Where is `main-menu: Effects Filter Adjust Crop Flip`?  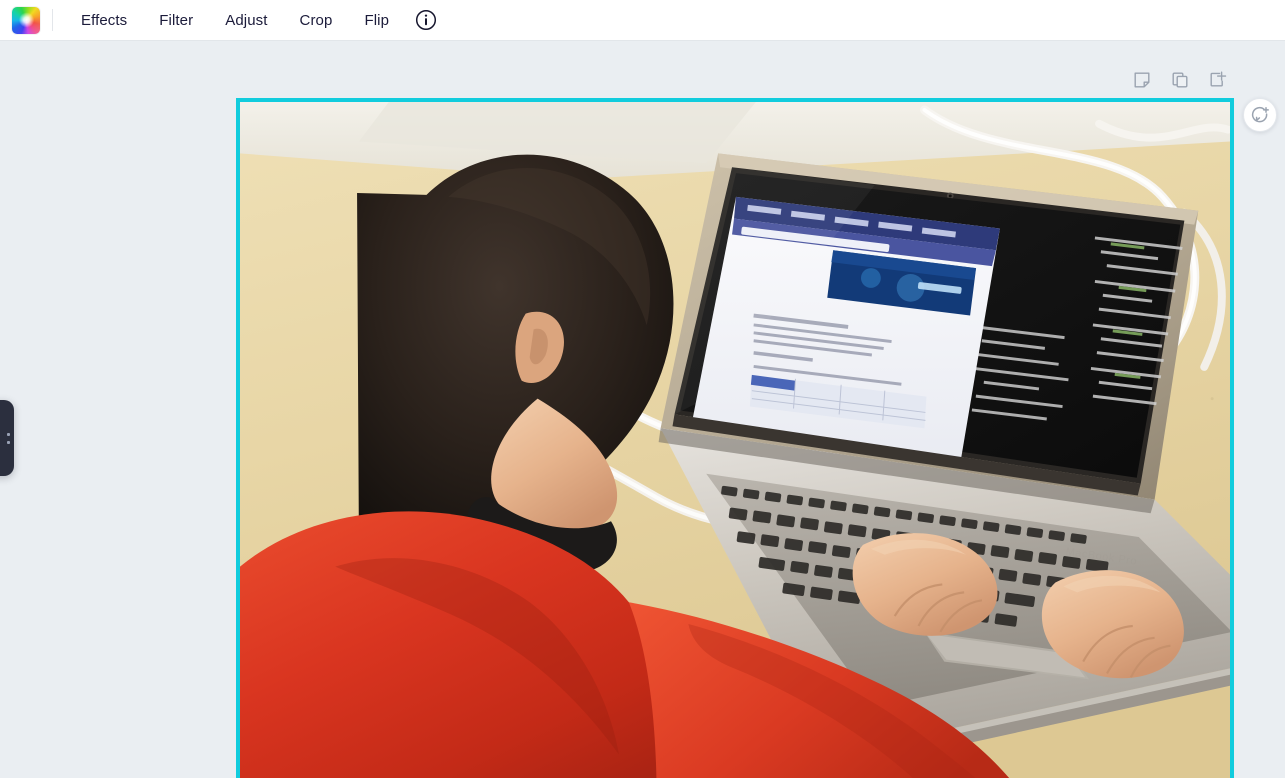
main-menu: Effects Filter Adjust Crop Flip is located at coordinates (252, 20).